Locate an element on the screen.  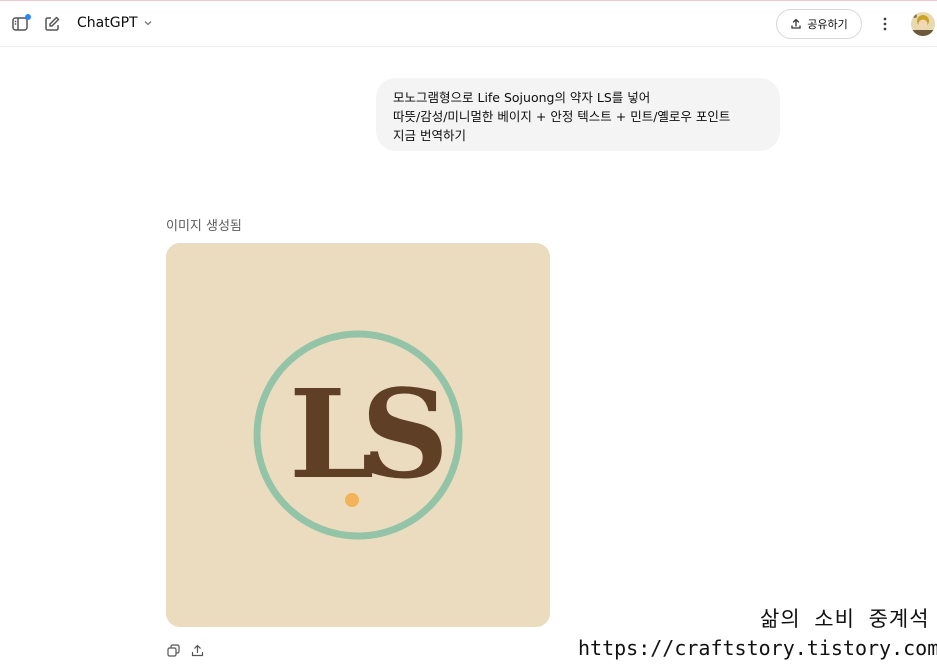
copy-icon is located at coordinates (173, 650).